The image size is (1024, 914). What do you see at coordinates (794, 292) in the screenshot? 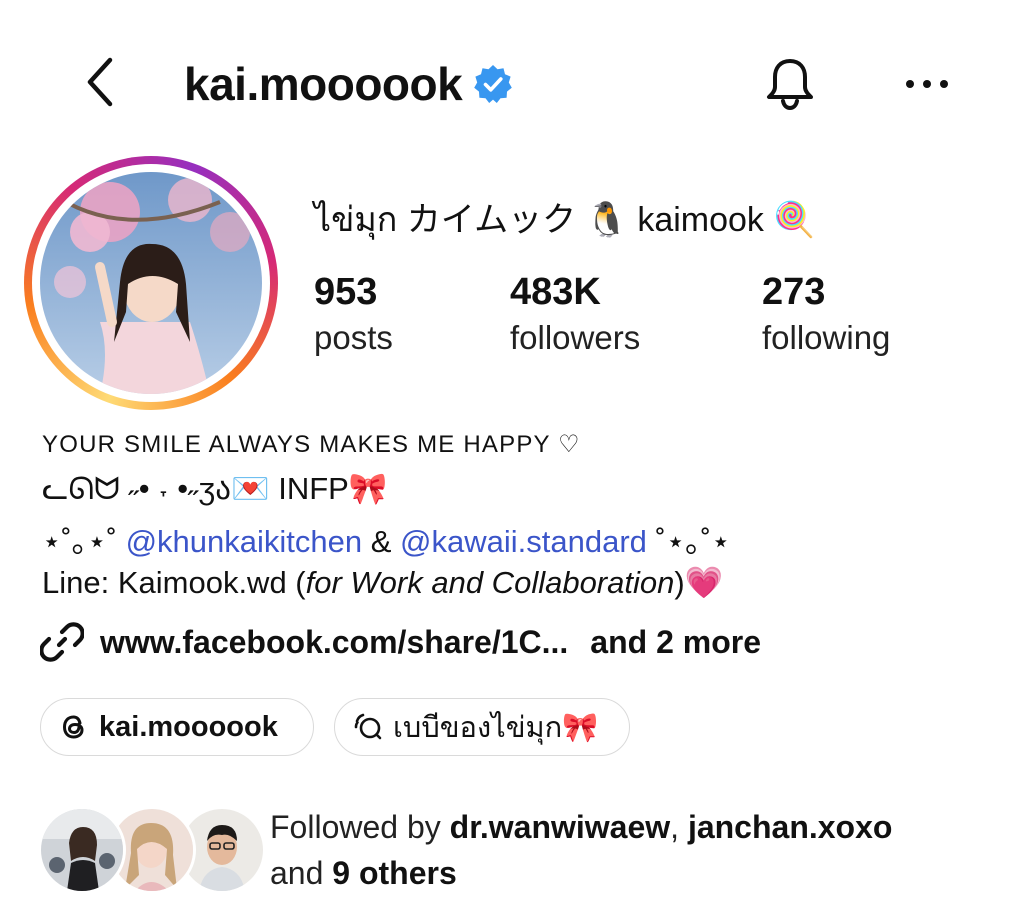
I see `following-count: 273` at bounding box center [794, 292].